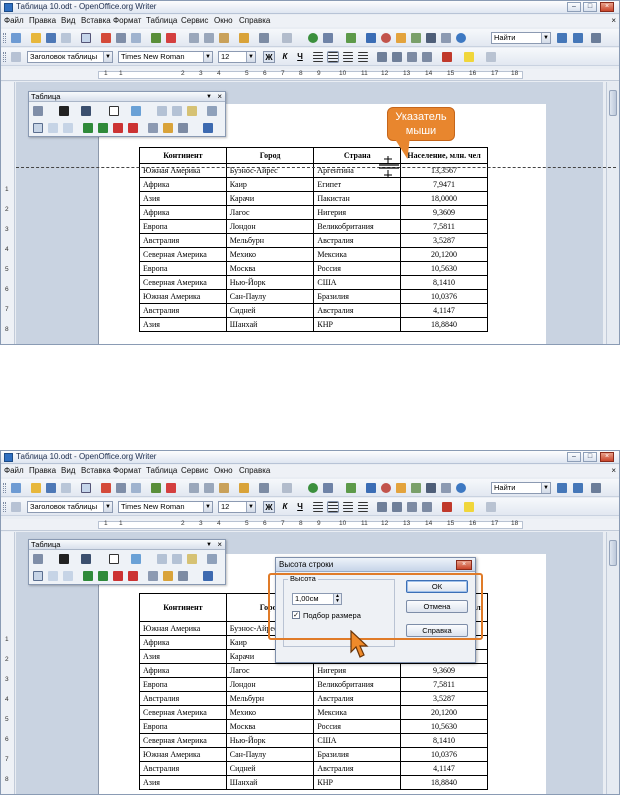  What do you see at coordinates (4, 57) in the screenshot?
I see `toolbar-grip` at bounding box center [4, 57].